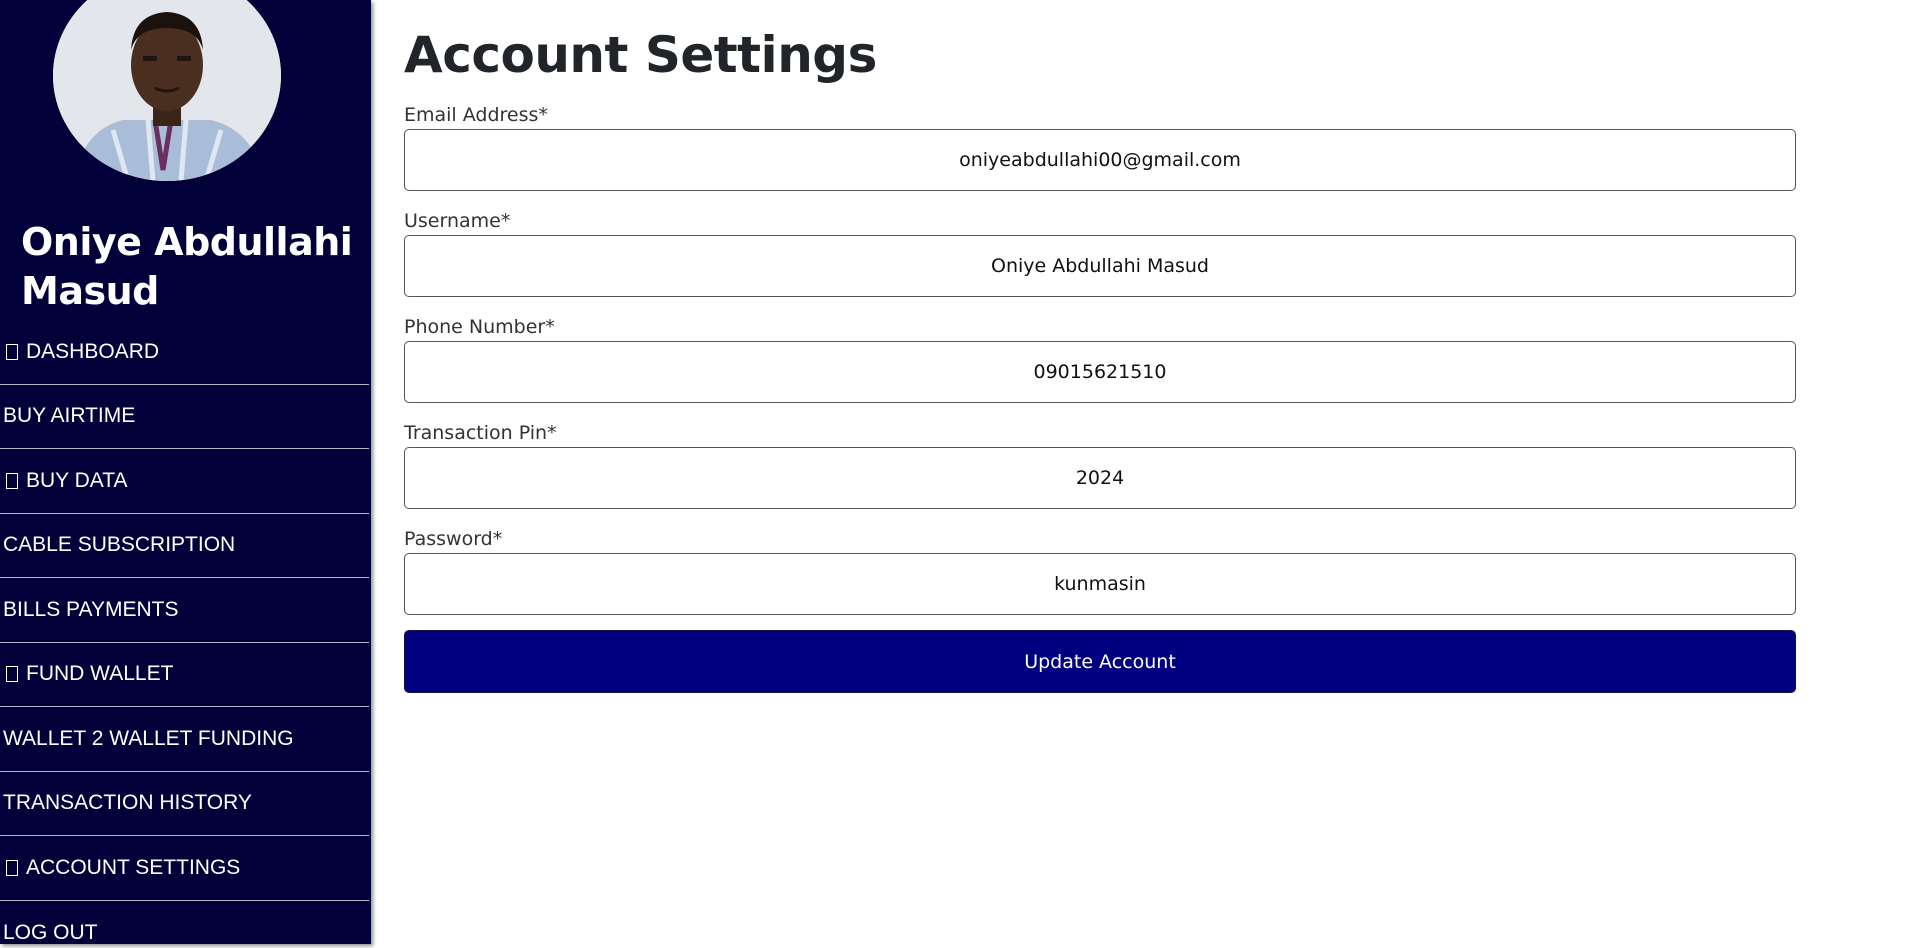 The image size is (1920, 948). I want to click on profile-avatar, so click(167, 90).